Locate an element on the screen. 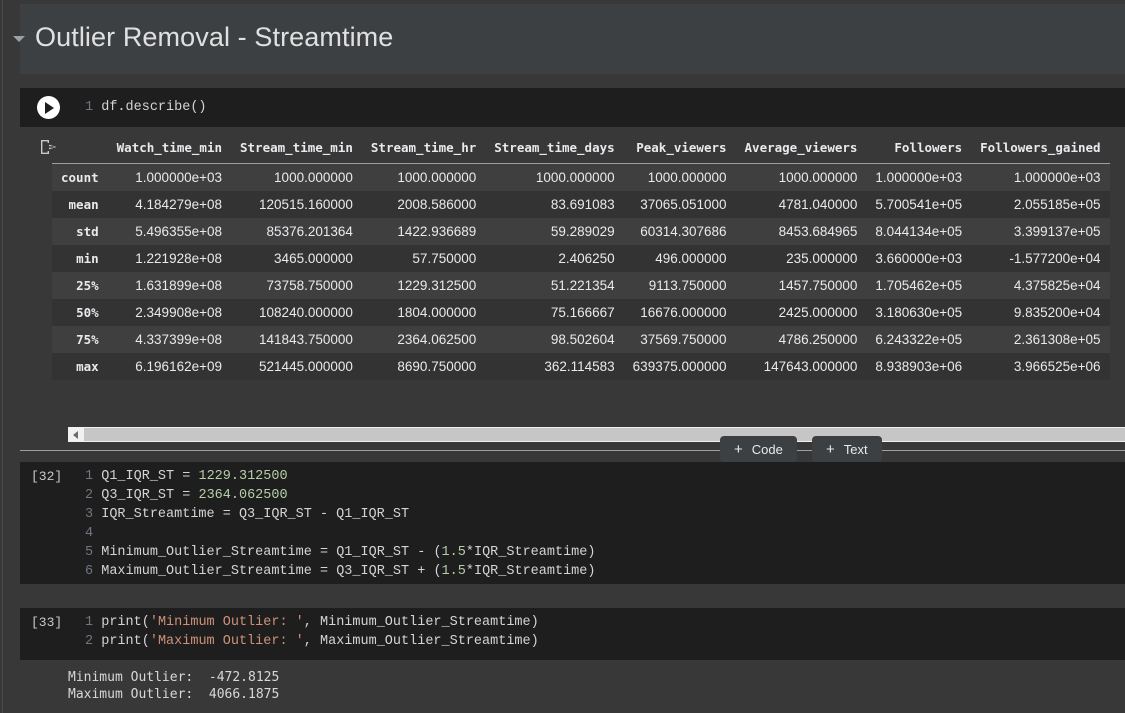 This screenshot has width=1125, height=713. execution-count-33: [33] is located at coordinates (47, 622).